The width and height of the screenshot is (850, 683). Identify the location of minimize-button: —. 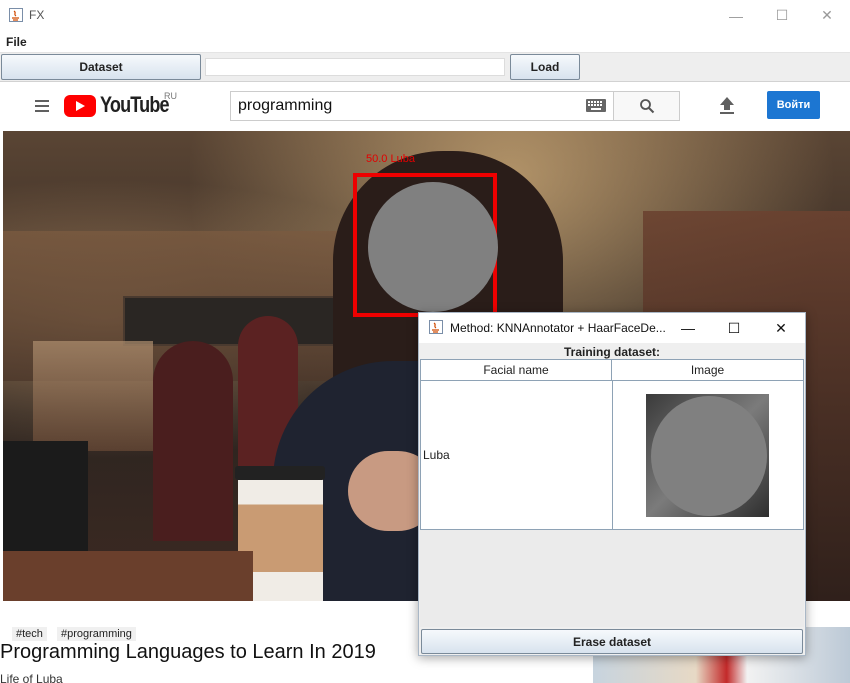
(736, 15).